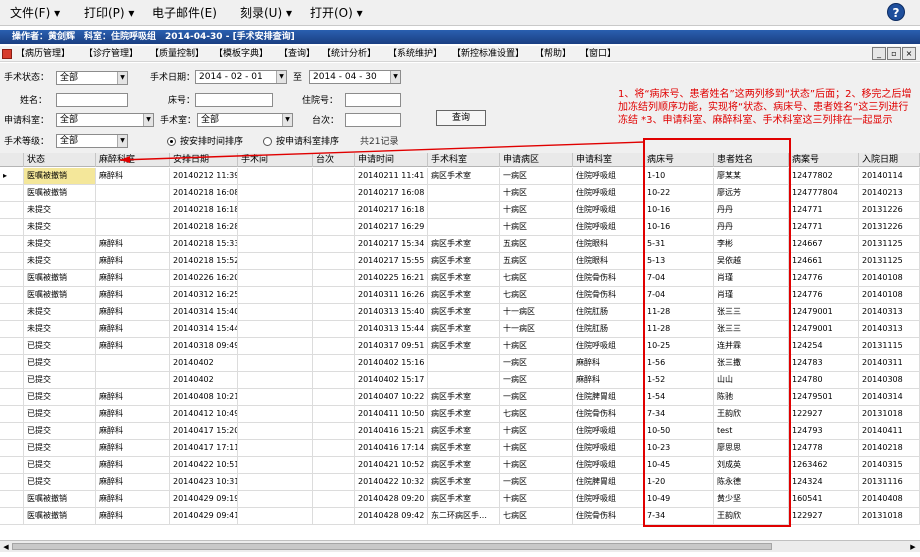  I want to click on table-cell: 124771, so click(824, 227).